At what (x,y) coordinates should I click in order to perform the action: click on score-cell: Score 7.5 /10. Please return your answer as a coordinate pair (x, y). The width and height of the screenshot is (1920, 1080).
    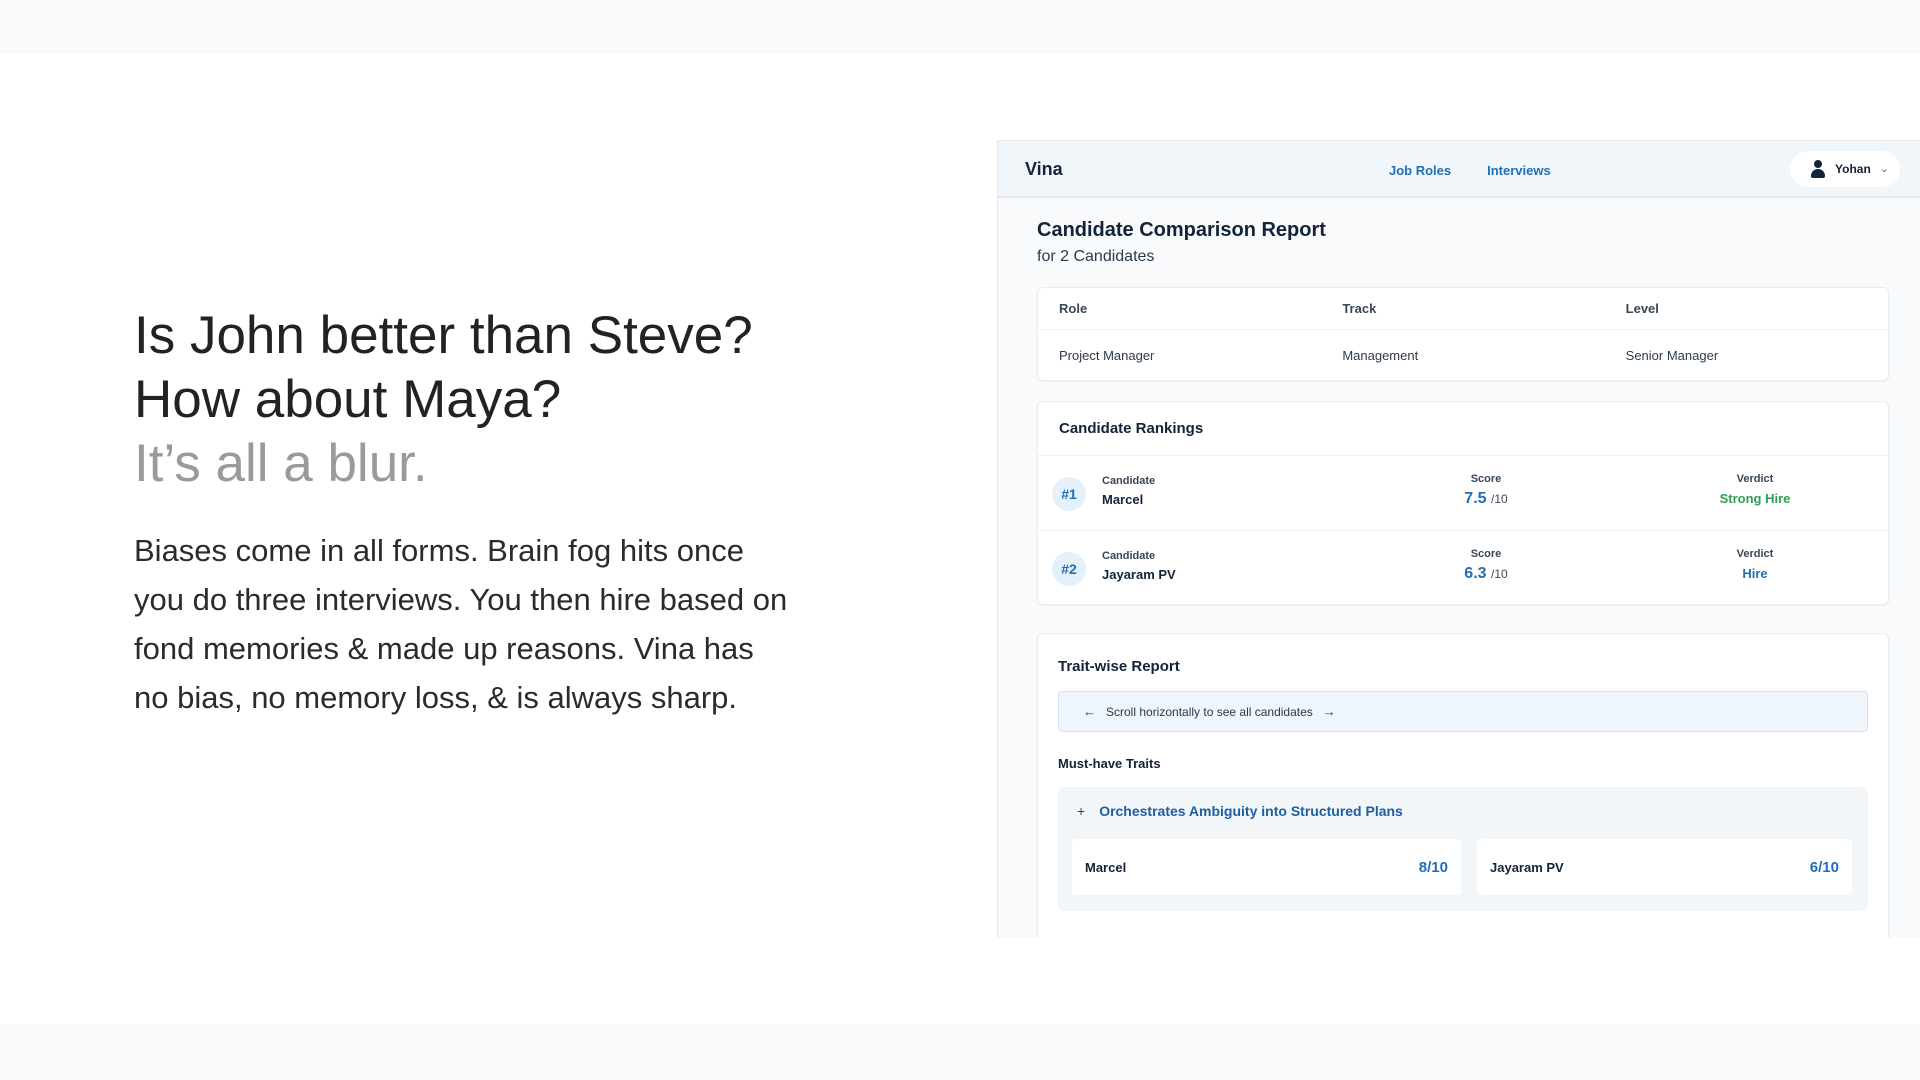
    Looking at the image, I should click on (1486, 490).